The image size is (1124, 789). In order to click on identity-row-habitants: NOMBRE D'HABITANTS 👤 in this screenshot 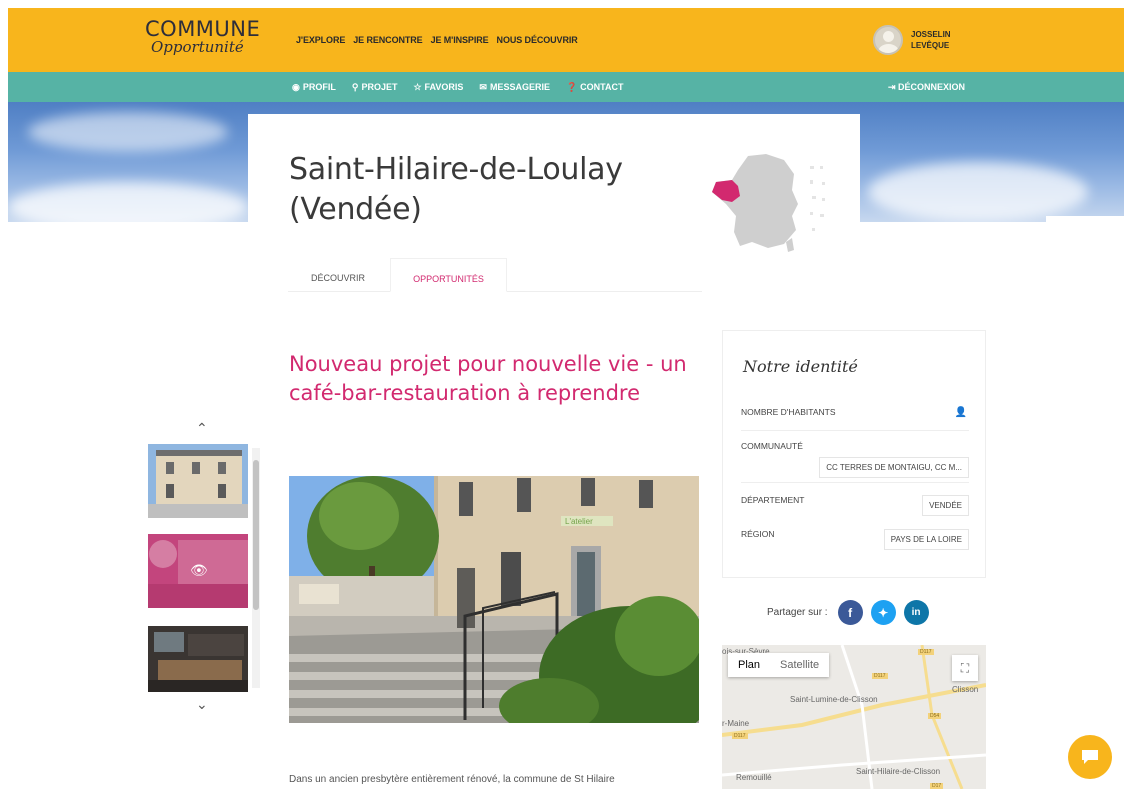, I will do `click(855, 419)`.